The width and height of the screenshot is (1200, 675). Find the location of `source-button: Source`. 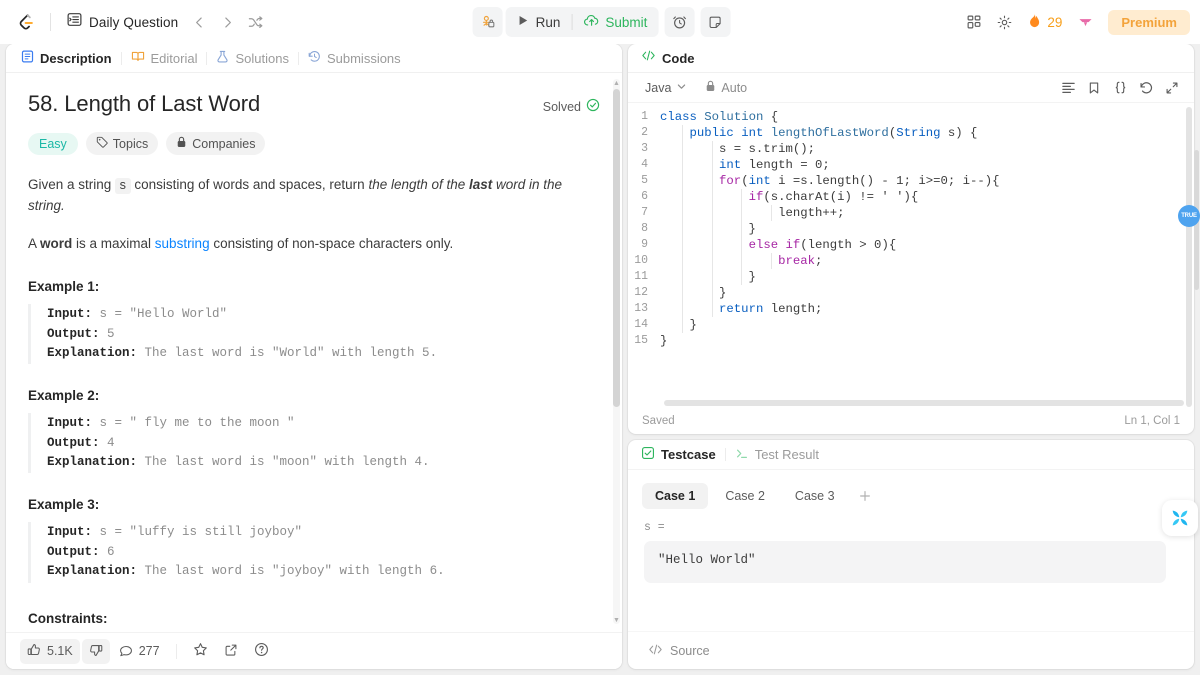

source-button: Source is located at coordinates (679, 651).